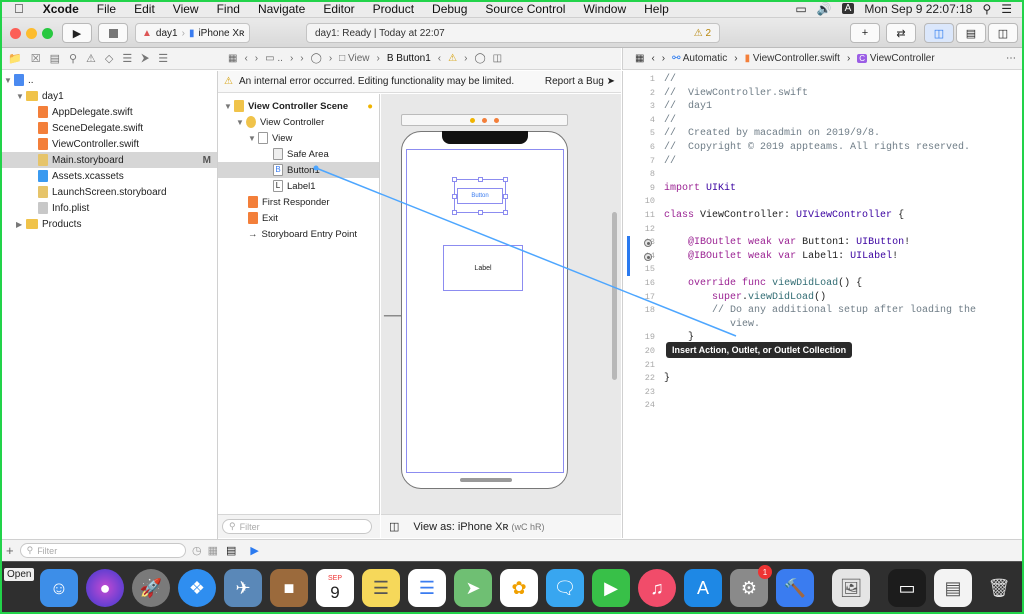 The width and height of the screenshot is (1024, 614). Describe the element at coordinates (274, 58) in the screenshot. I see `folder-breadcrumb-icon: ▭ ..` at that location.